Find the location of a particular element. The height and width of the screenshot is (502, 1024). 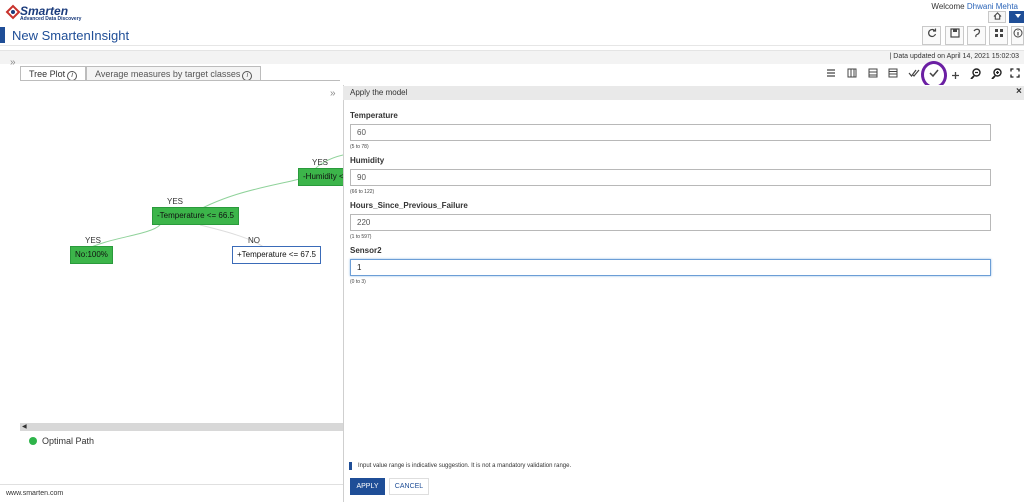

welcome-prefix: Welcome is located at coordinates (948, 6).